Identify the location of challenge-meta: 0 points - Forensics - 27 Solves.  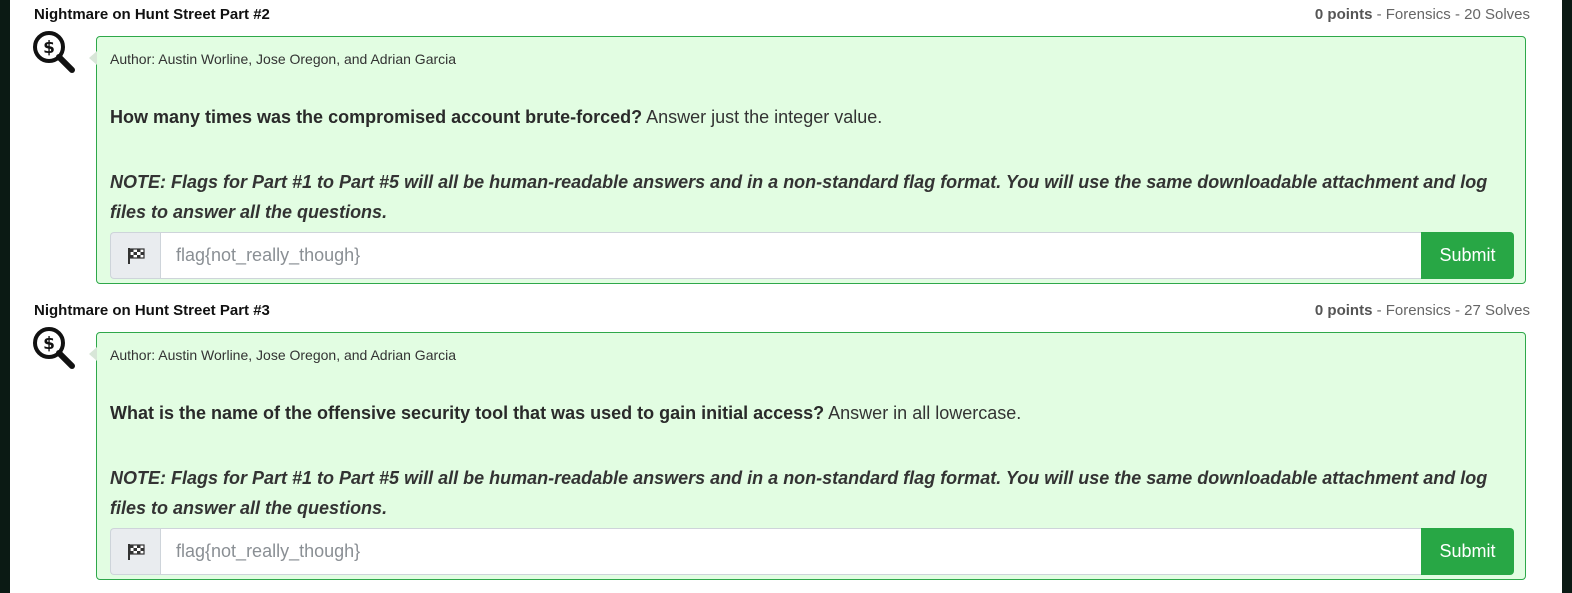
(1422, 310).